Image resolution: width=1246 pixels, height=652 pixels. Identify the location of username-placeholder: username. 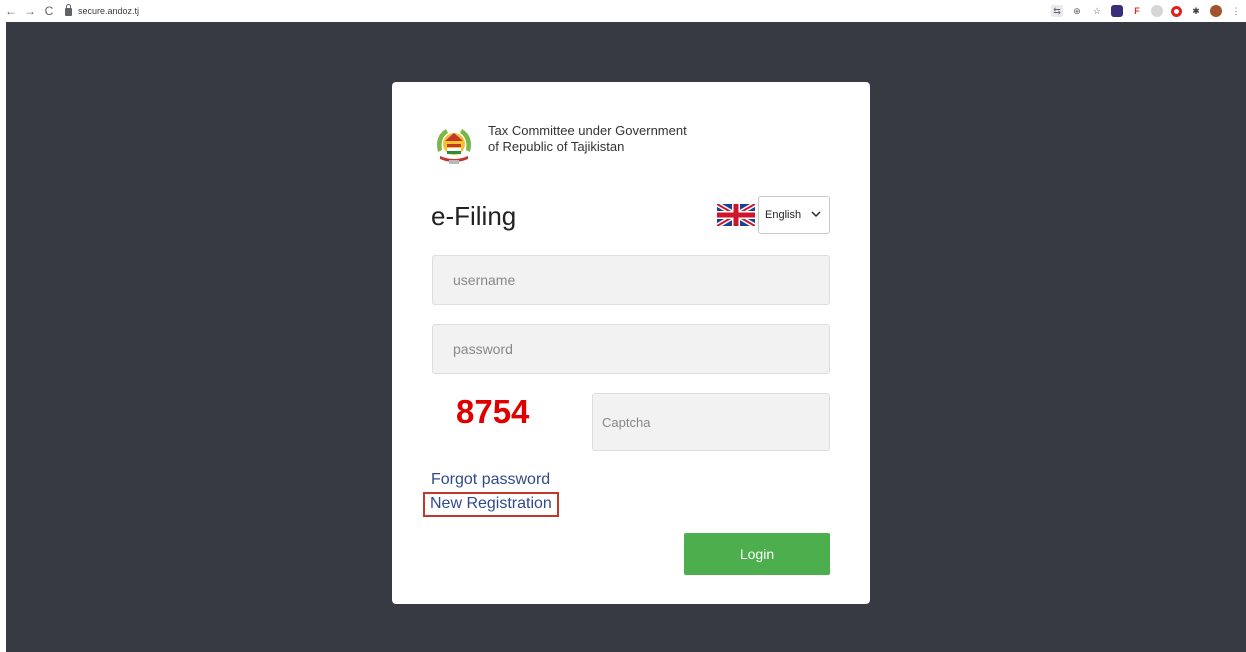
(484, 280).